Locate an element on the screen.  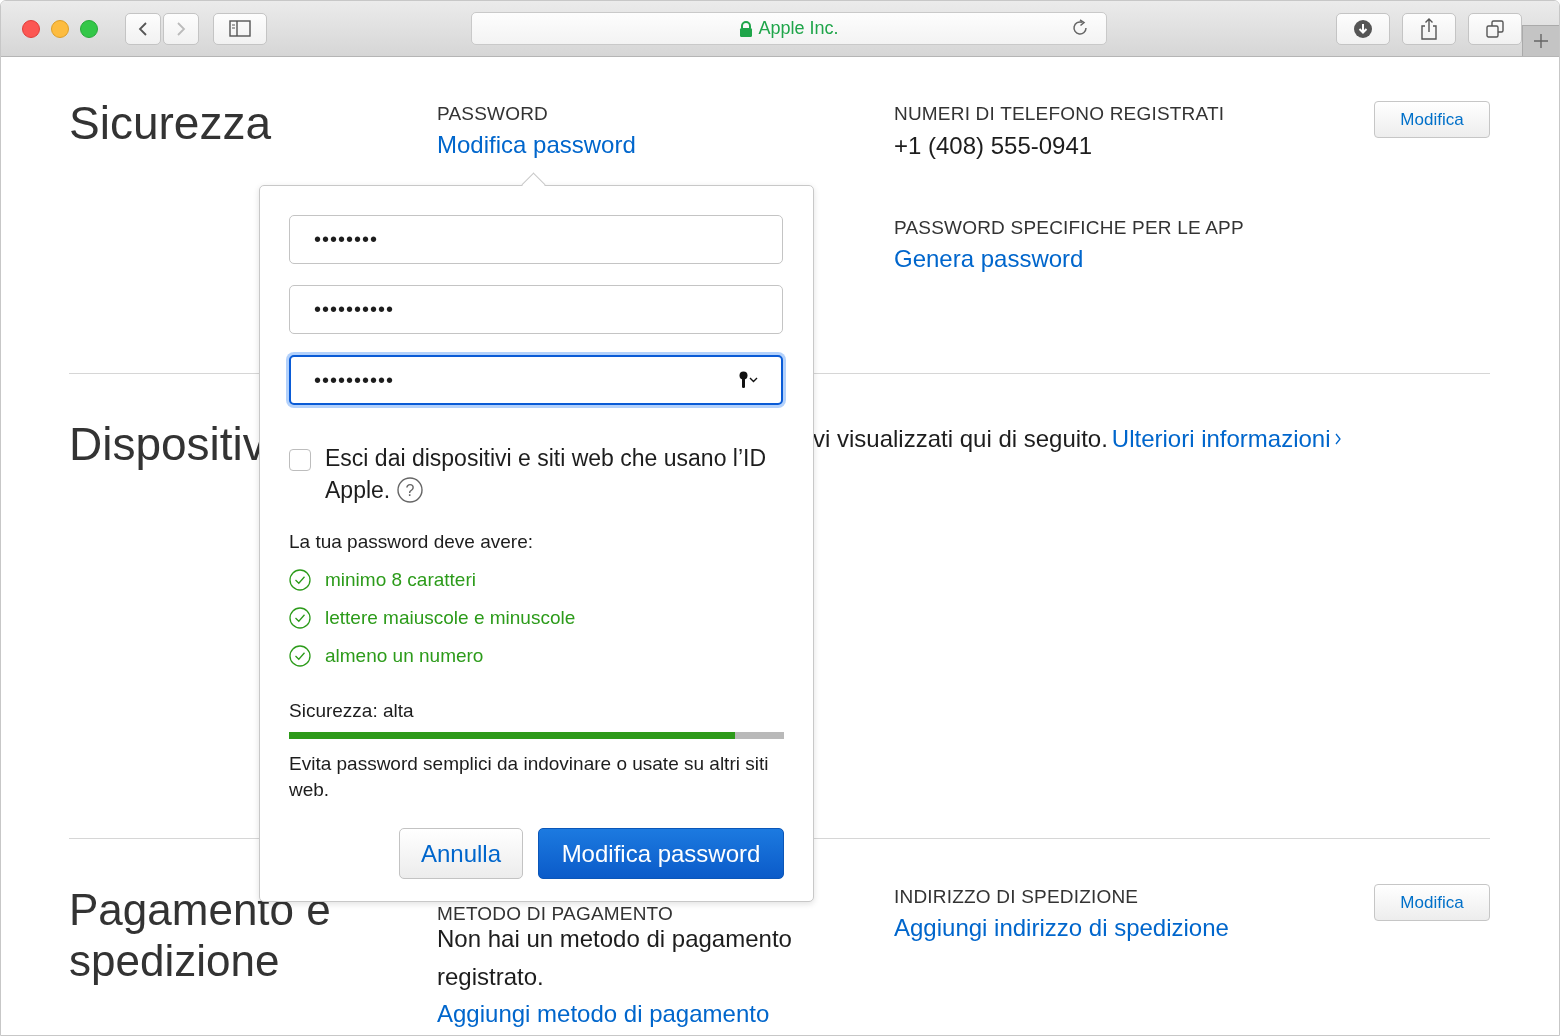
share-button is located at coordinates (1429, 28).